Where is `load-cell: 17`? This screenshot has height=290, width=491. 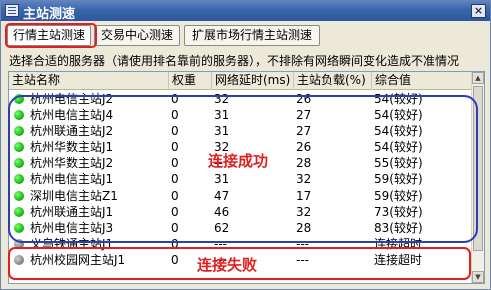
load-cell: 17 is located at coordinates (304, 195).